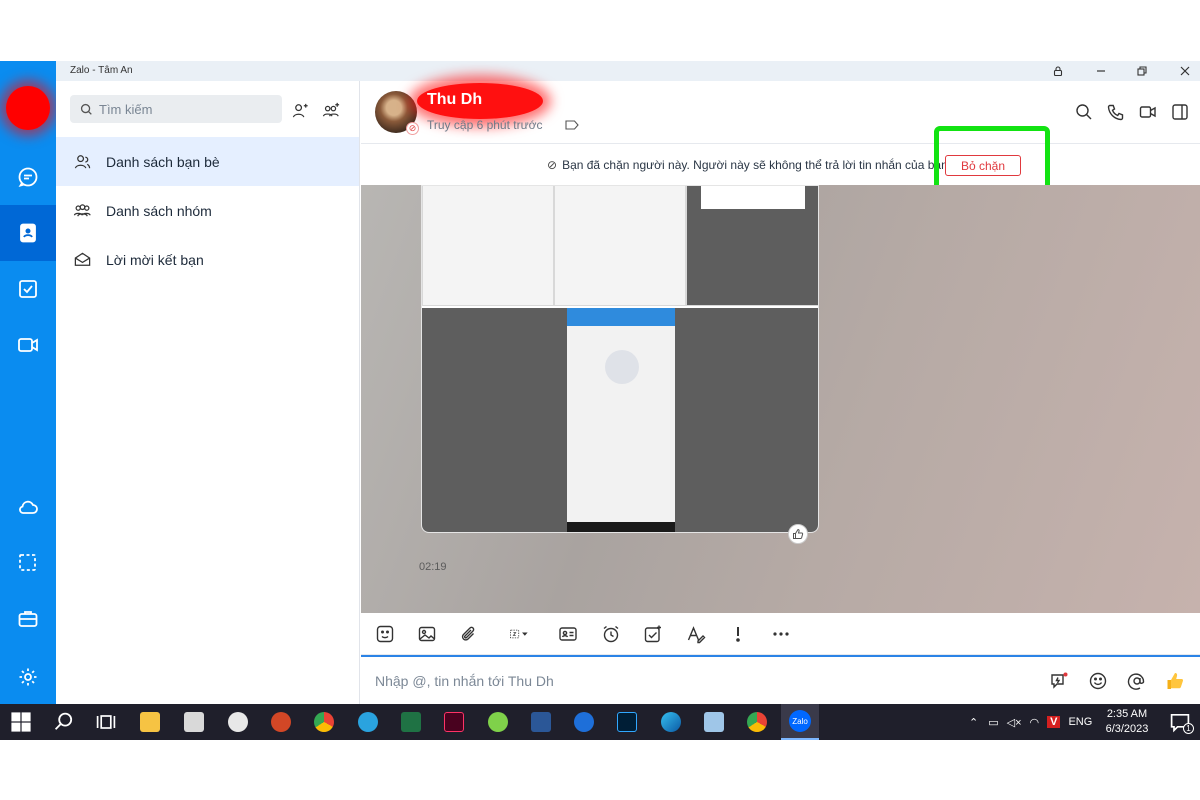 This screenshot has width=1200, height=800. What do you see at coordinates (238, 722) in the screenshot?
I see `paint-app-icon` at bounding box center [238, 722].